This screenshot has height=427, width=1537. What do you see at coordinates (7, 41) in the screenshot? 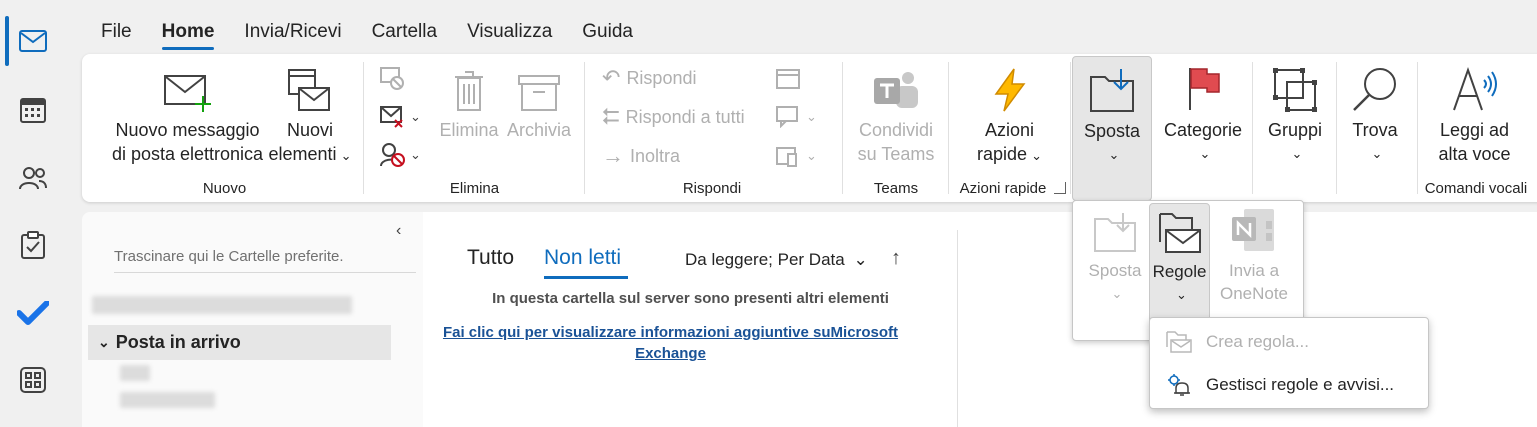
I see `rail-active-indicator` at bounding box center [7, 41].